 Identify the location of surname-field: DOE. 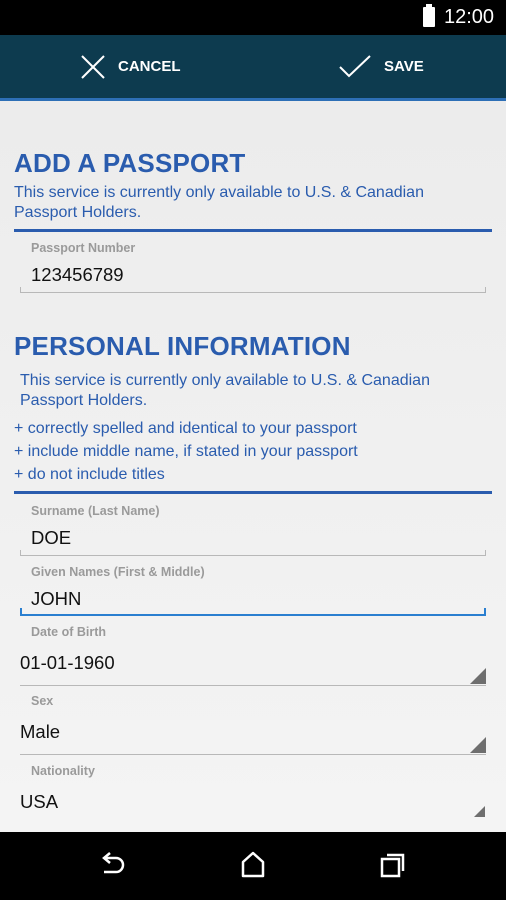
(51, 538).